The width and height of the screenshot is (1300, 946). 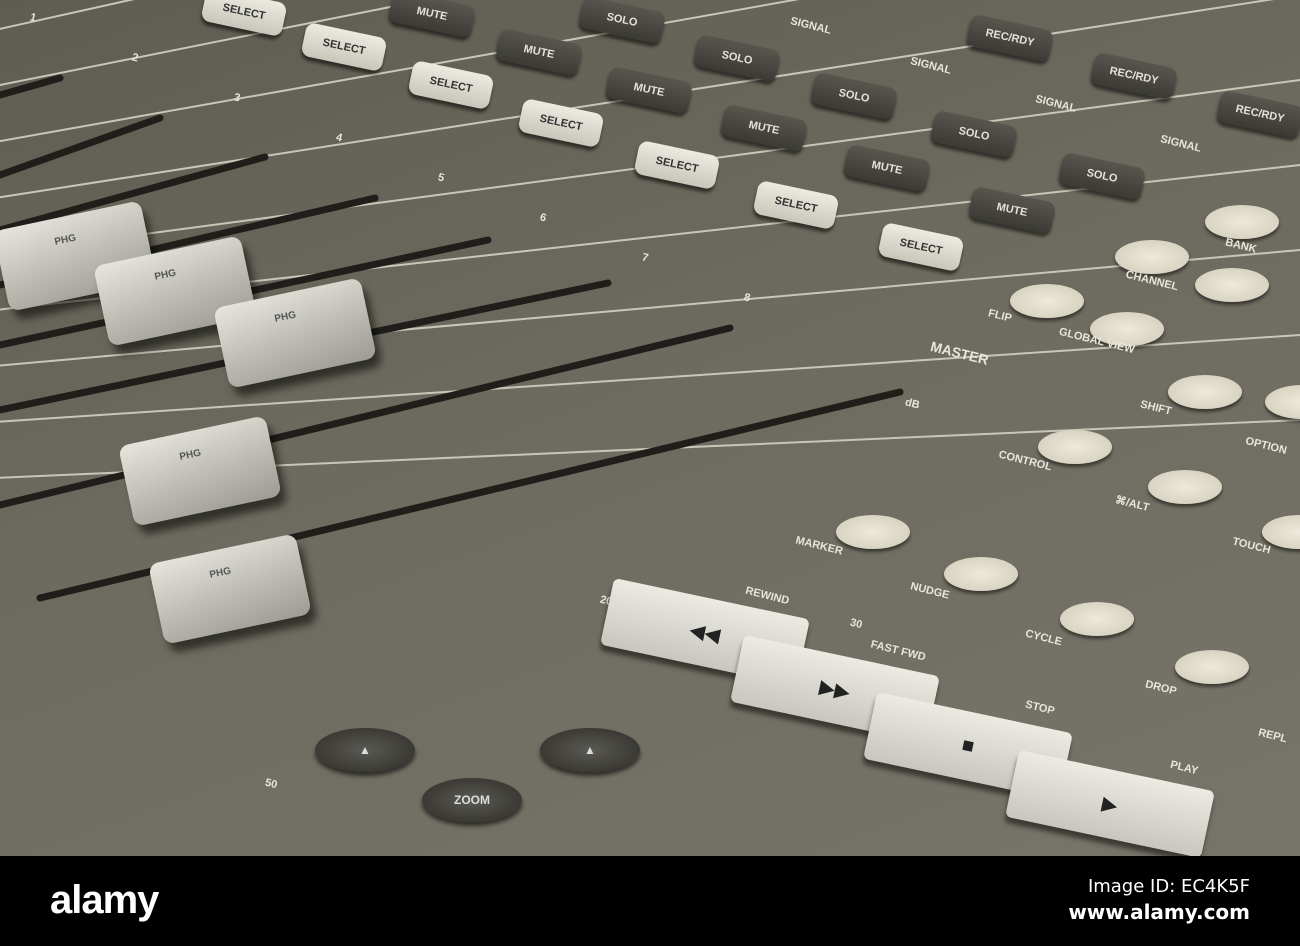 I want to click on nav-up-button-2: ▲, so click(x=590, y=750).